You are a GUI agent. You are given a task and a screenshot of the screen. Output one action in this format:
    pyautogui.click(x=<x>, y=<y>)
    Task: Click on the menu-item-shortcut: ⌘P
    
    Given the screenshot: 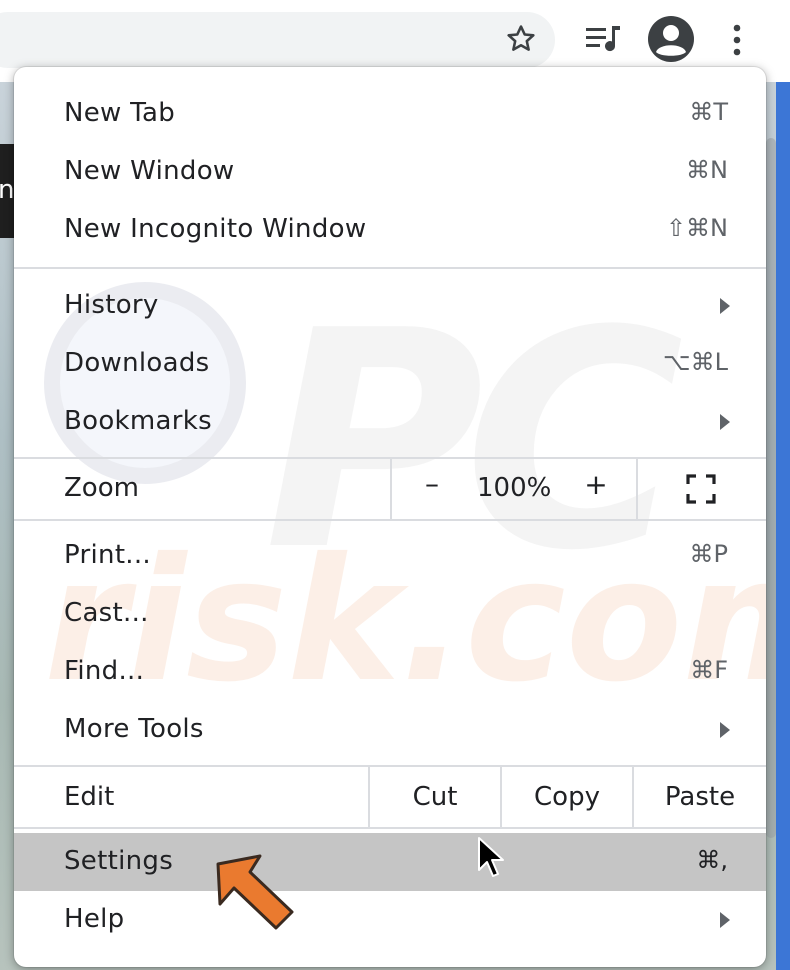 What is the action you would take?
    pyautogui.click(x=708, y=554)
    